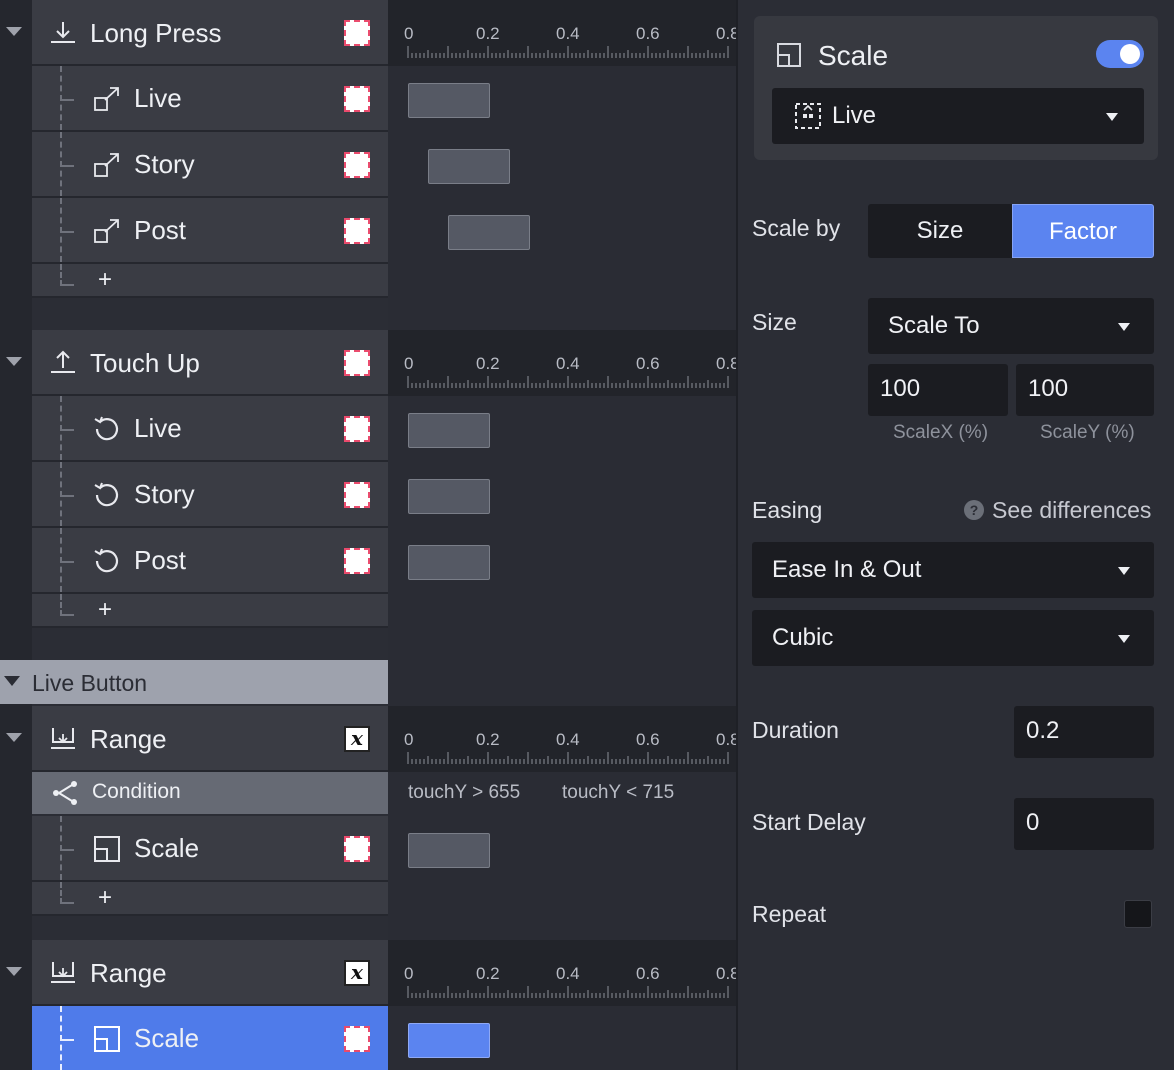 Image resolution: width=1174 pixels, height=1070 pixels. I want to click on scale-y-input: 100, so click(1085, 390).